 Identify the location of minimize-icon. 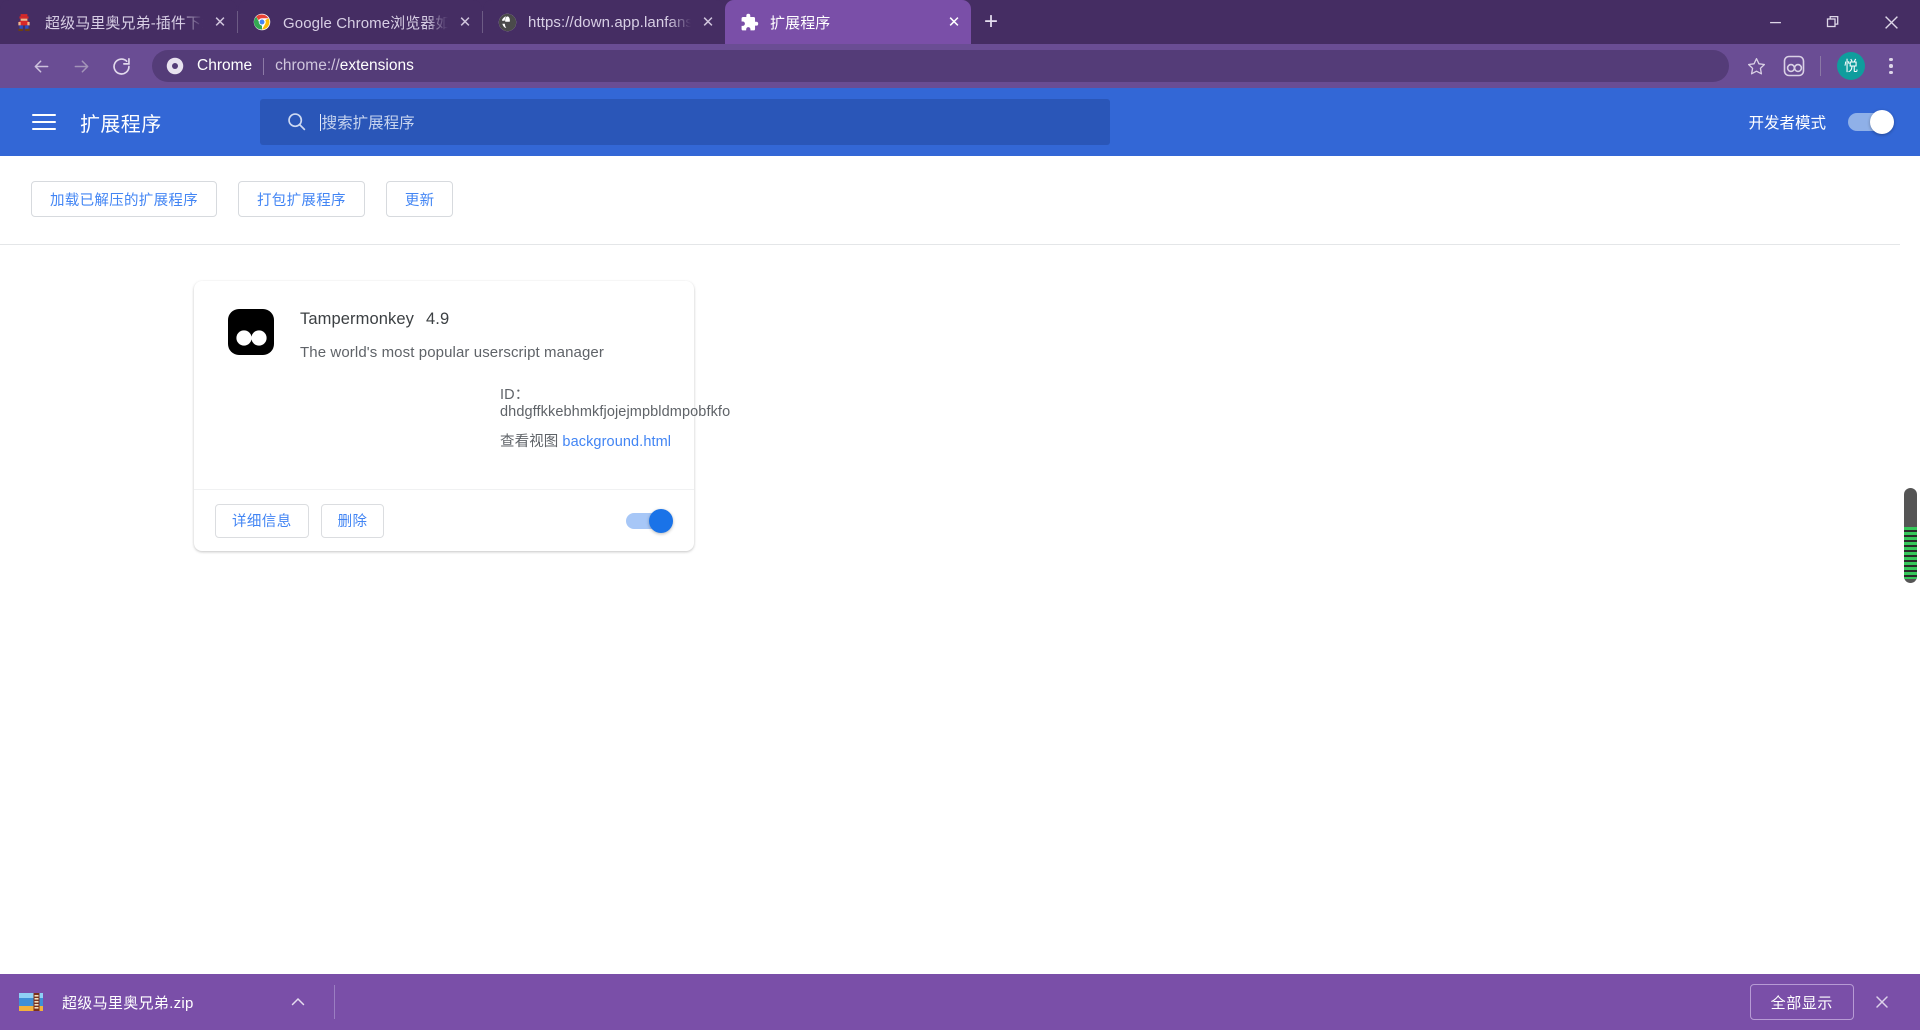
(1775, 22).